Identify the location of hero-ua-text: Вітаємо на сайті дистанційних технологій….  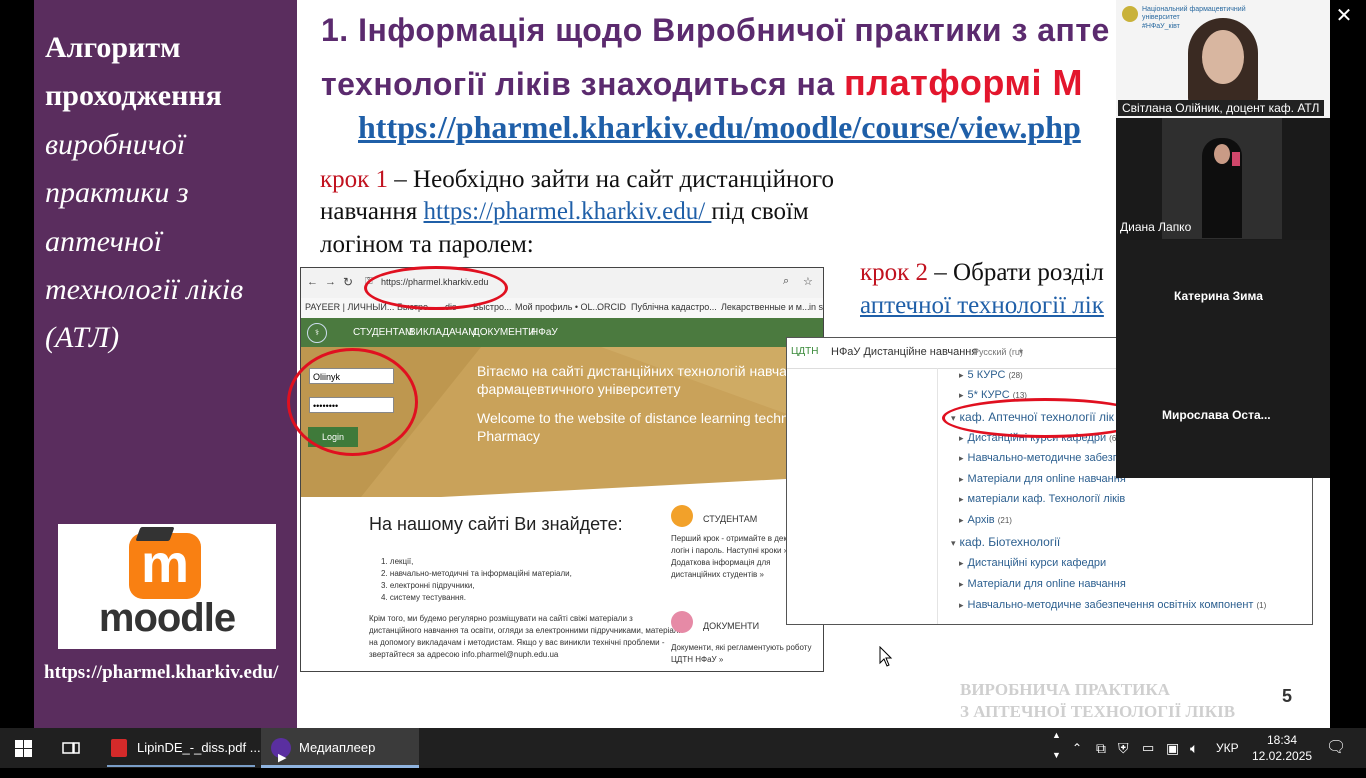
(650, 371).